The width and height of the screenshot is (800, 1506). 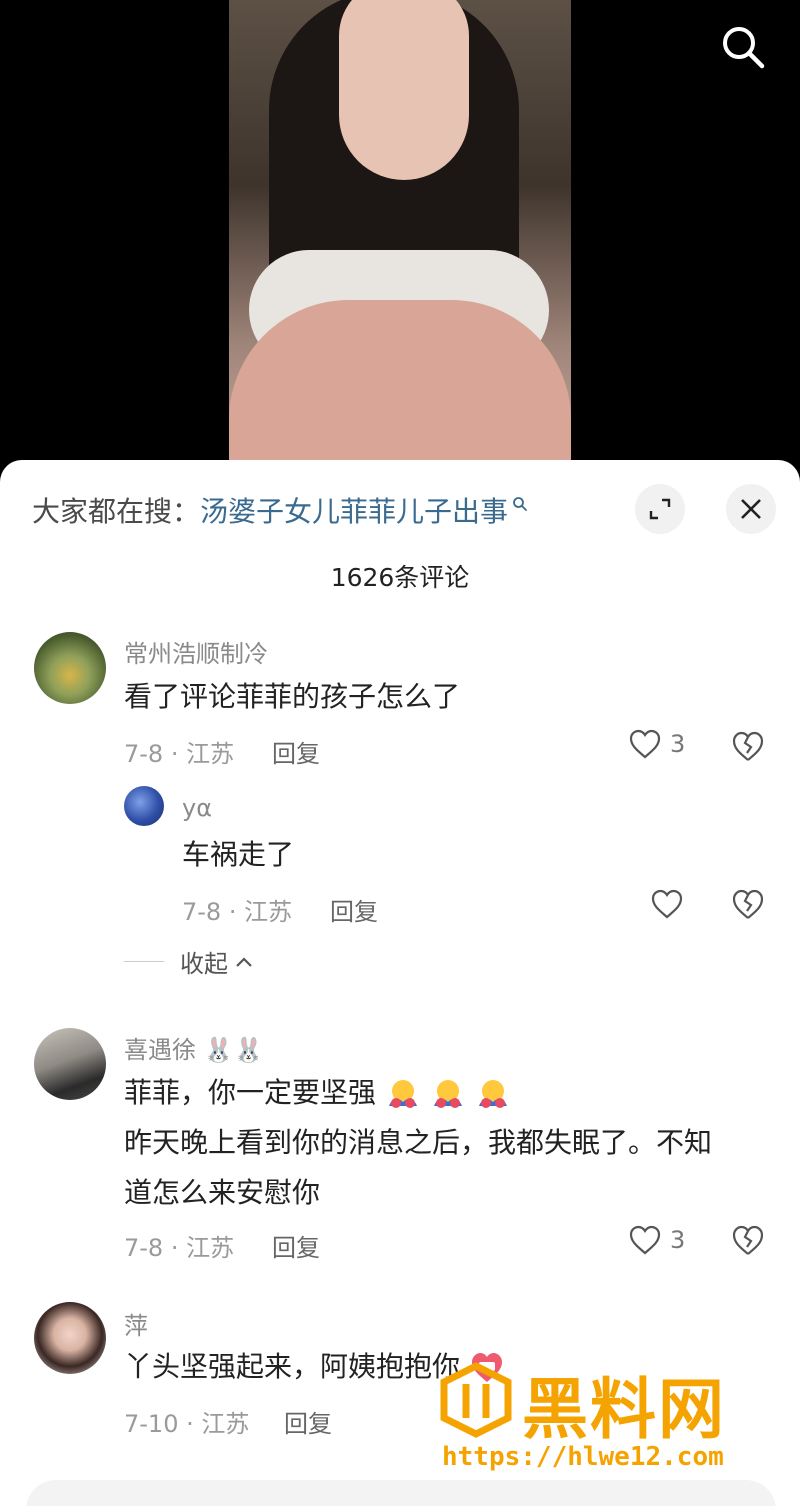 What do you see at coordinates (144, 961) in the screenshot?
I see `divider` at bounding box center [144, 961].